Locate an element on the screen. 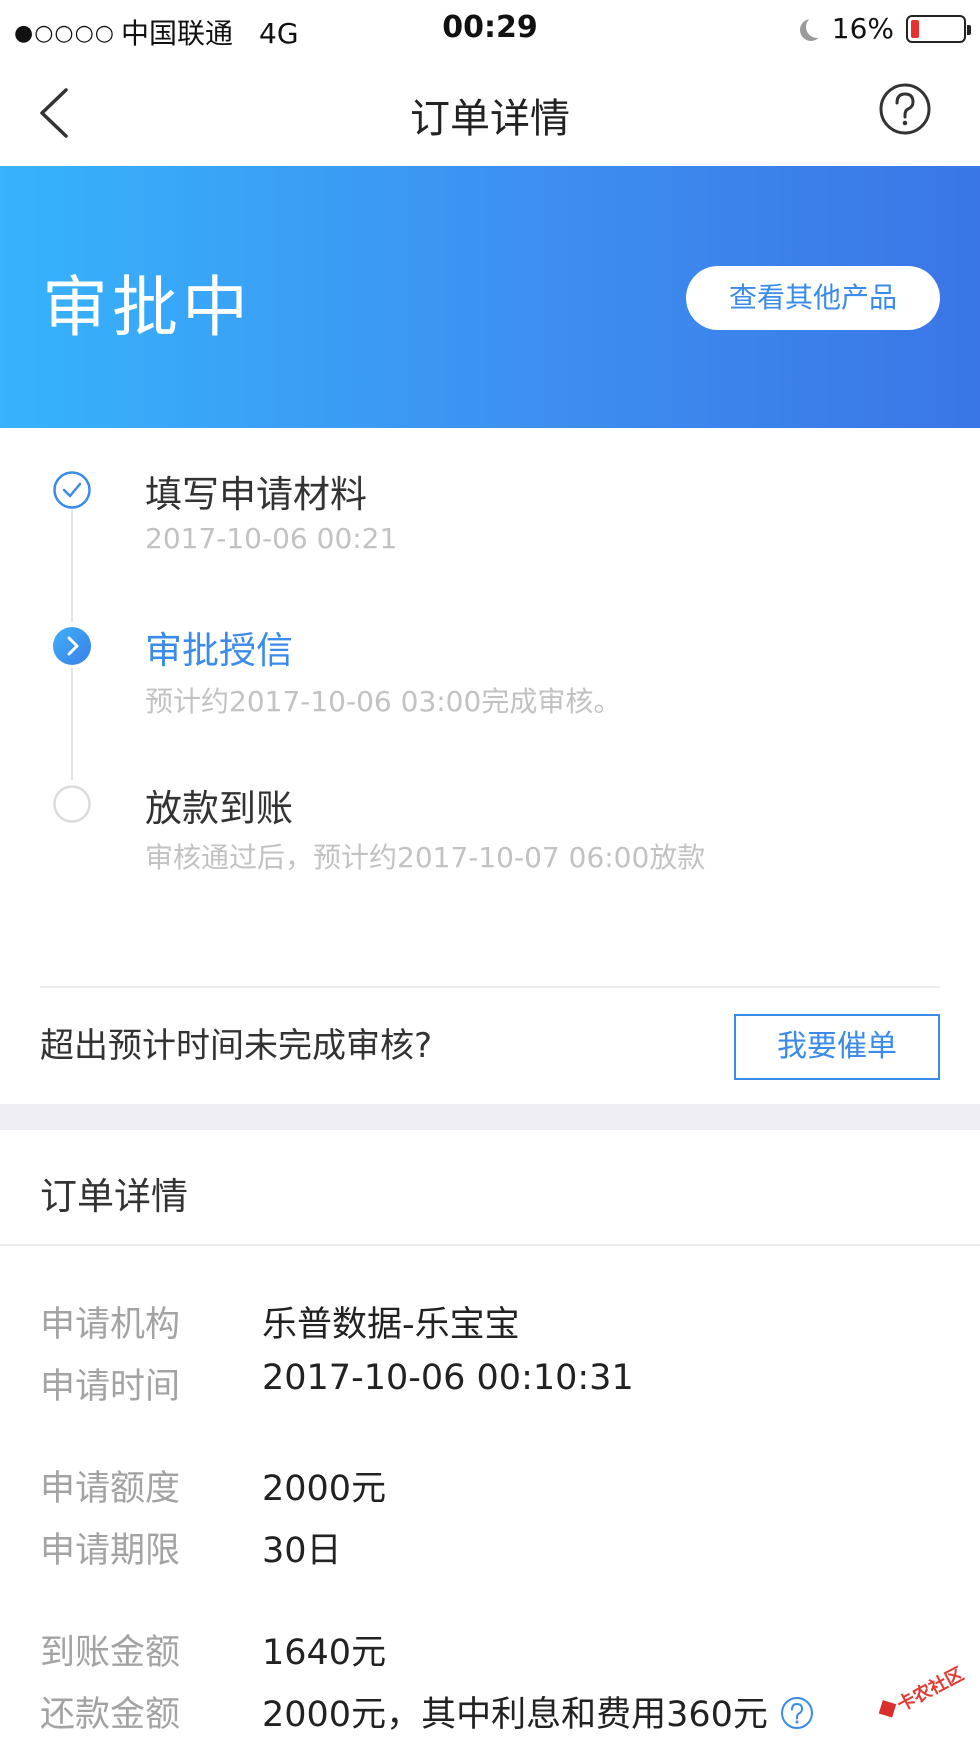 The width and height of the screenshot is (980, 1744). urge-question: 超出预计时间未完成审核? is located at coordinates (236, 1046).